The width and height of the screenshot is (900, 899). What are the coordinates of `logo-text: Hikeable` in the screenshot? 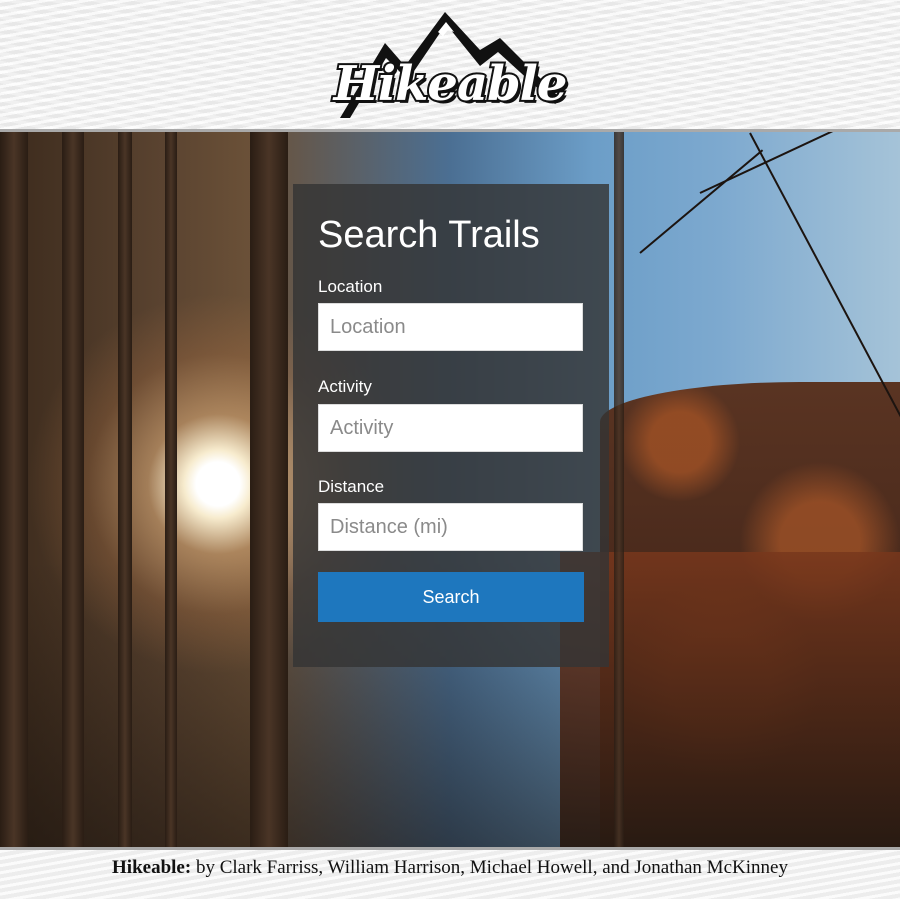 It's located at (451, 84).